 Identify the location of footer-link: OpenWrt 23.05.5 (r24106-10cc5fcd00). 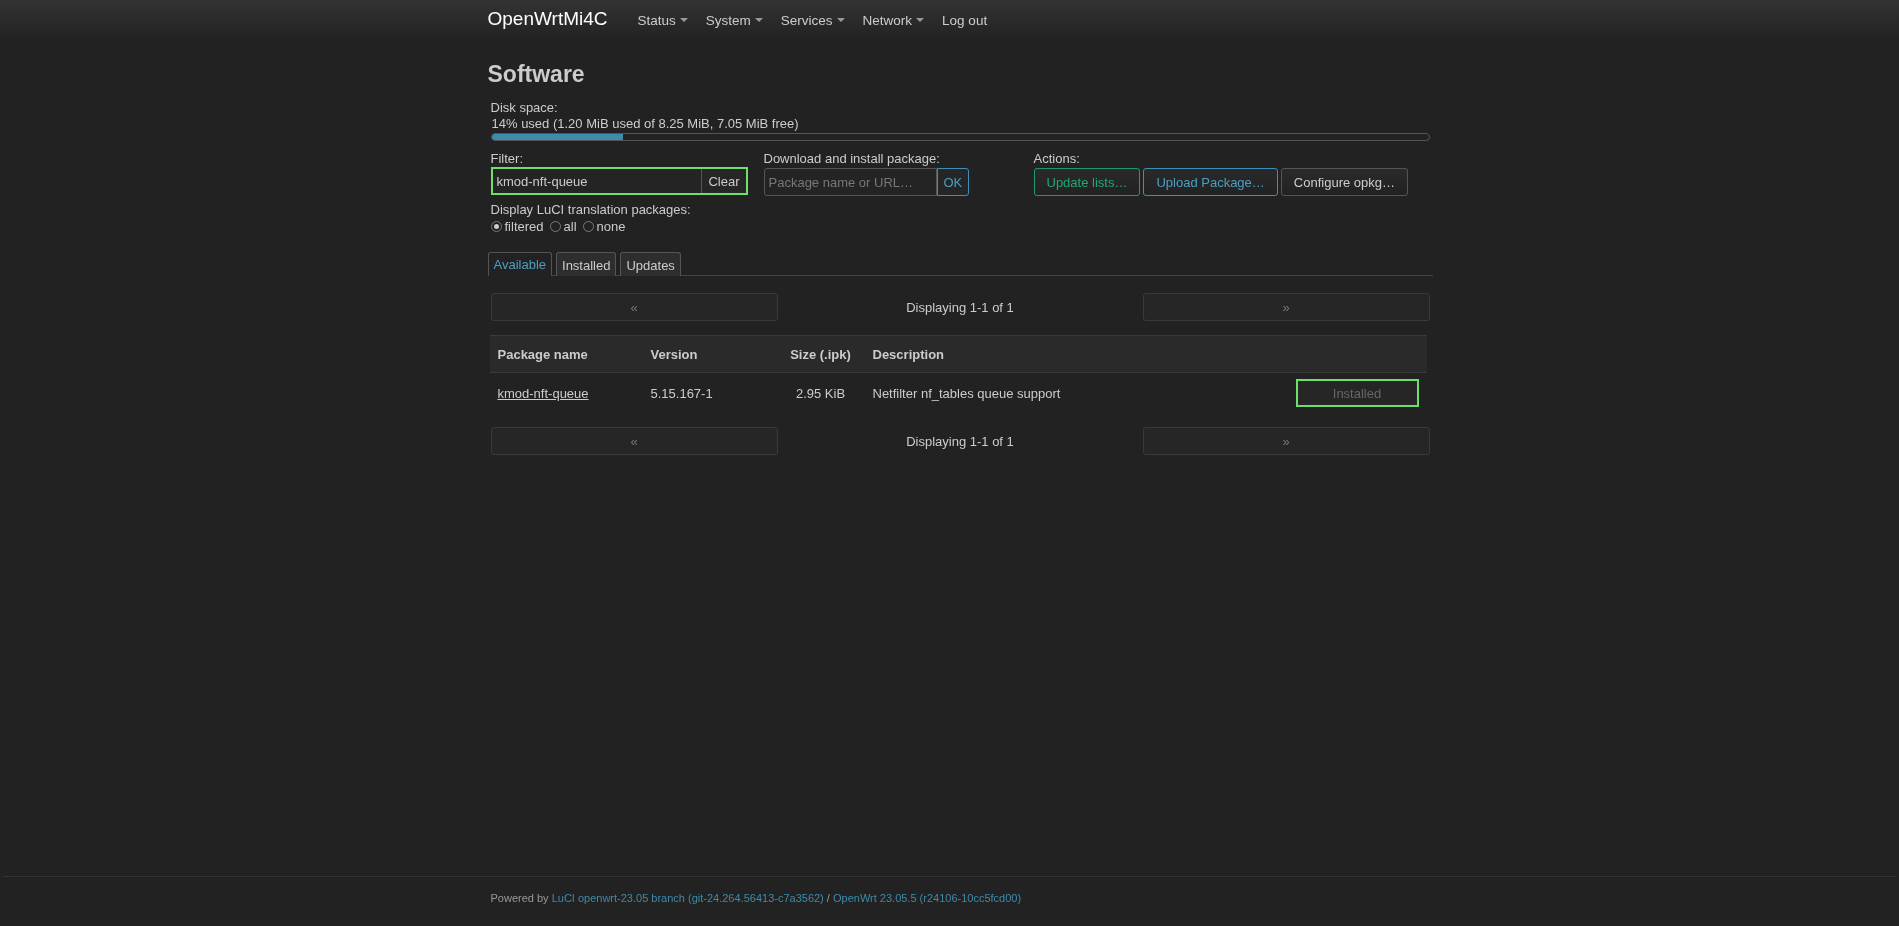
(927, 898).